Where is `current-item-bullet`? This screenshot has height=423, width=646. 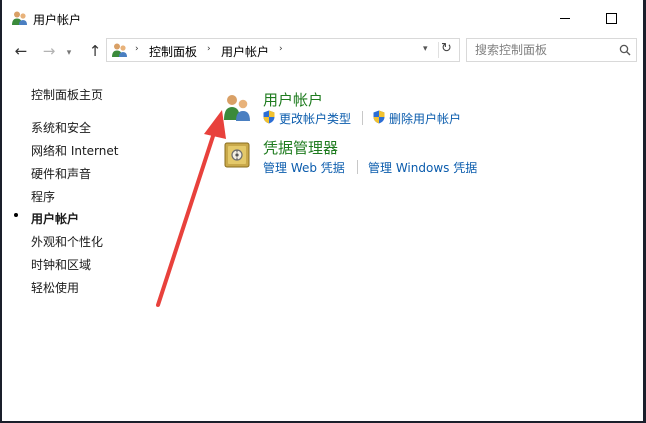
current-item-bullet is located at coordinates (16, 215).